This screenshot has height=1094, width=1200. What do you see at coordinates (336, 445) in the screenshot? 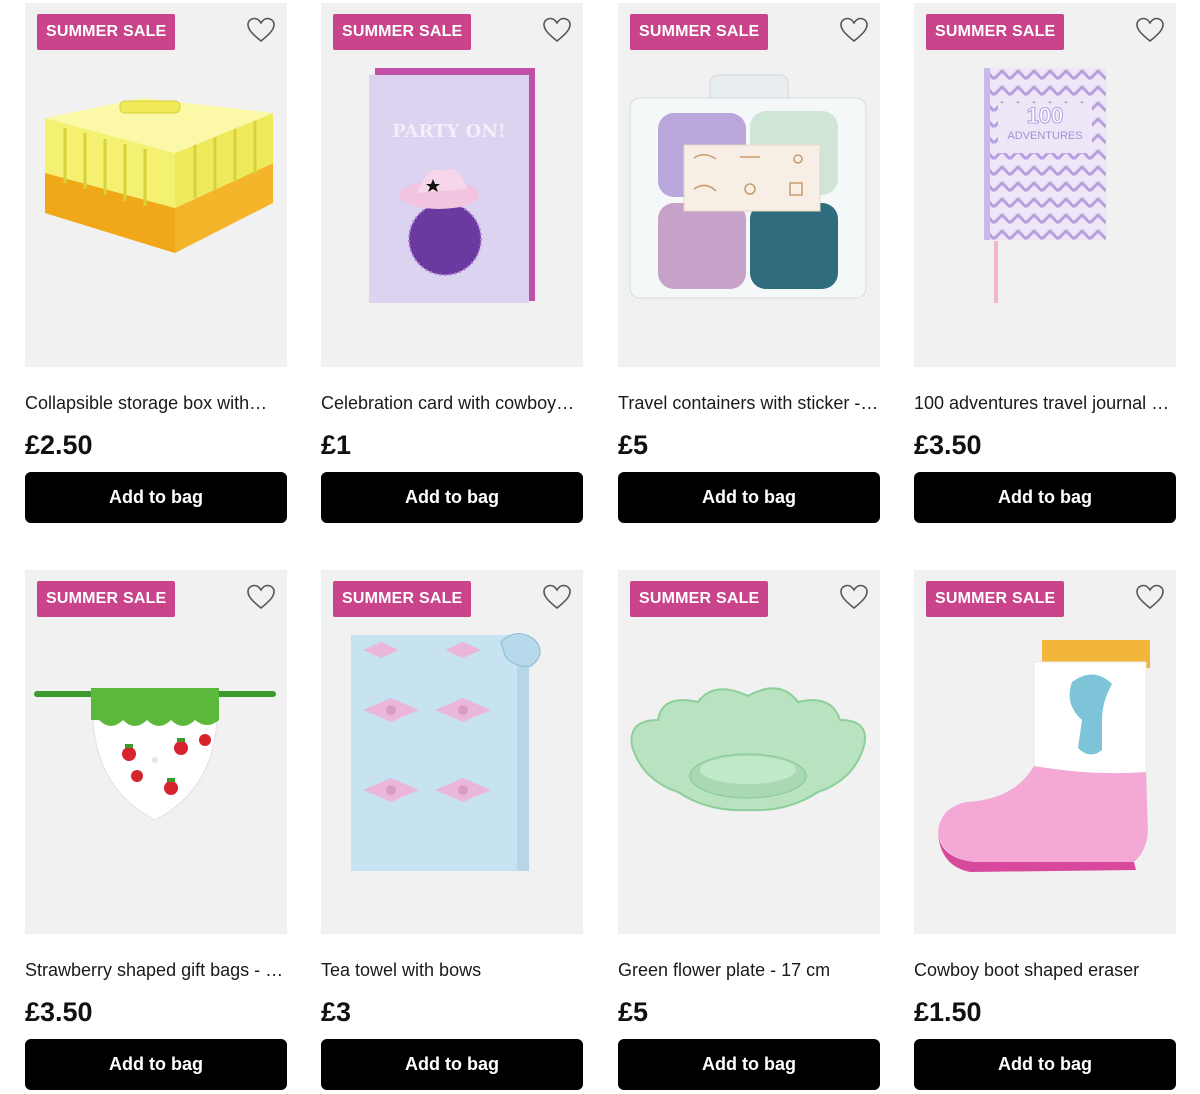
I see `product-price: £1` at bounding box center [336, 445].